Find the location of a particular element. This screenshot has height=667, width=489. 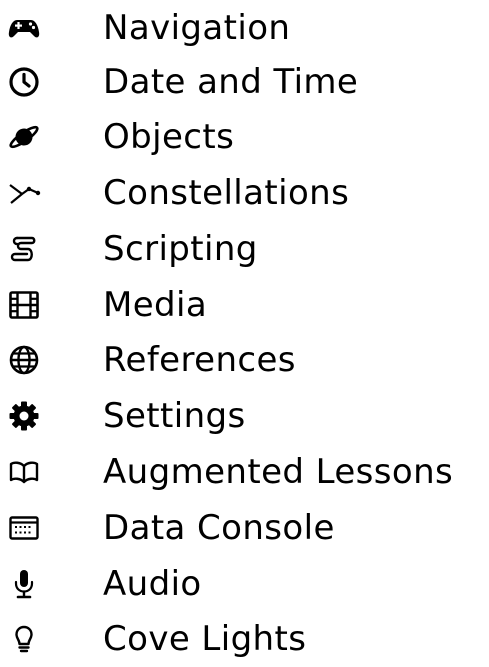

gamepad-icon is located at coordinates (24, 28).